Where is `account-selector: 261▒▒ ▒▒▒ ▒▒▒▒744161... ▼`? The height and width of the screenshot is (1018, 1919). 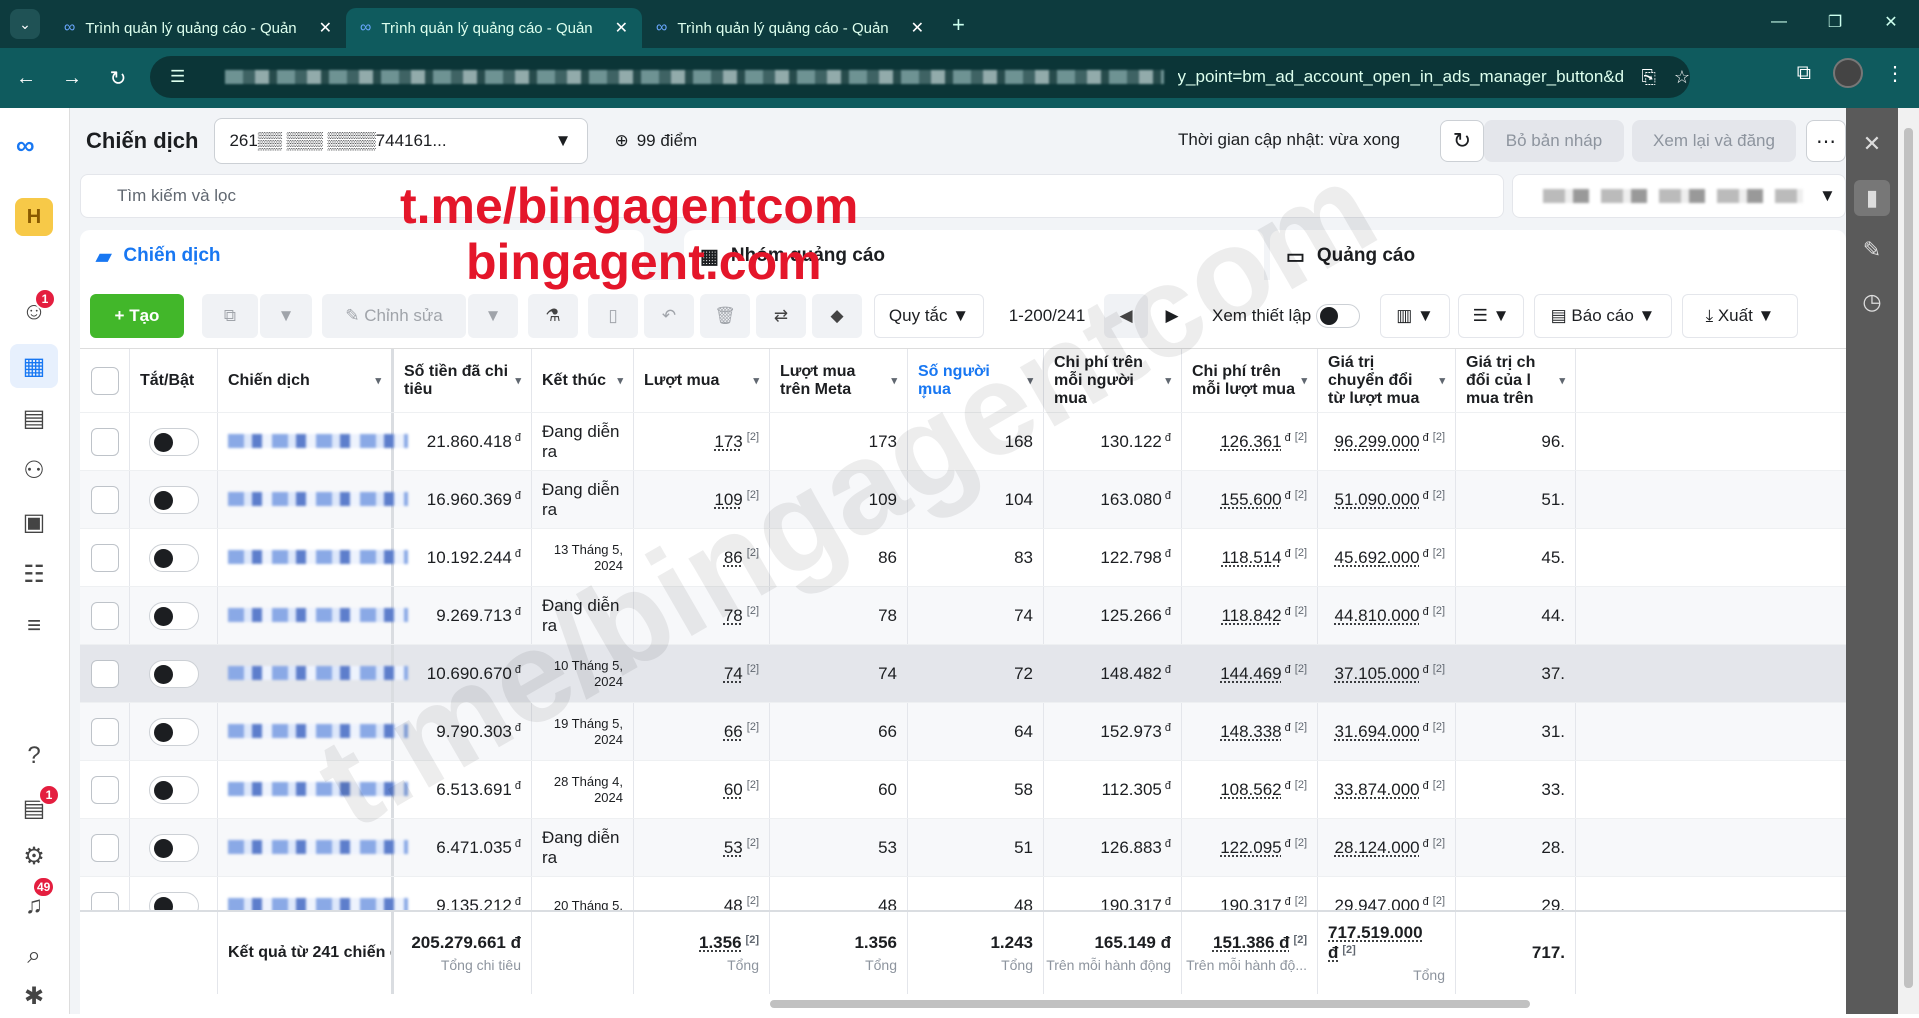 account-selector: 261▒▒ ▒▒▒ ▒▒▒▒744161... ▼ is located at coordinates (401, 141).